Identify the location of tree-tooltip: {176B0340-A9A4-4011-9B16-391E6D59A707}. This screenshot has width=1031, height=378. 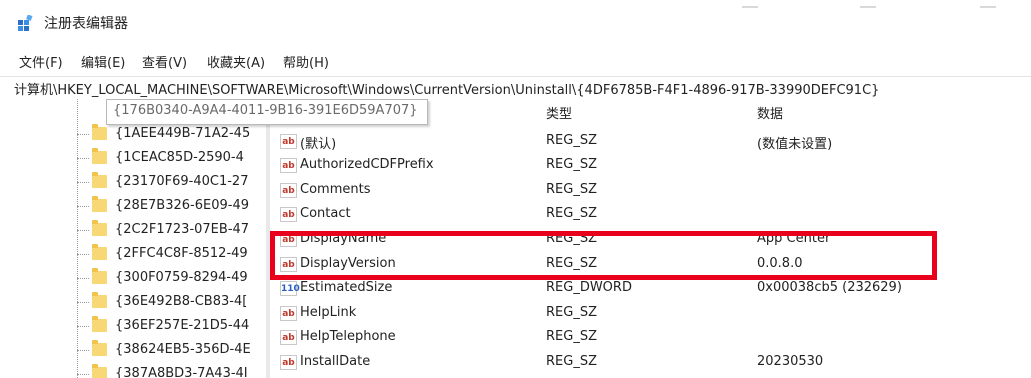
(267, 112).